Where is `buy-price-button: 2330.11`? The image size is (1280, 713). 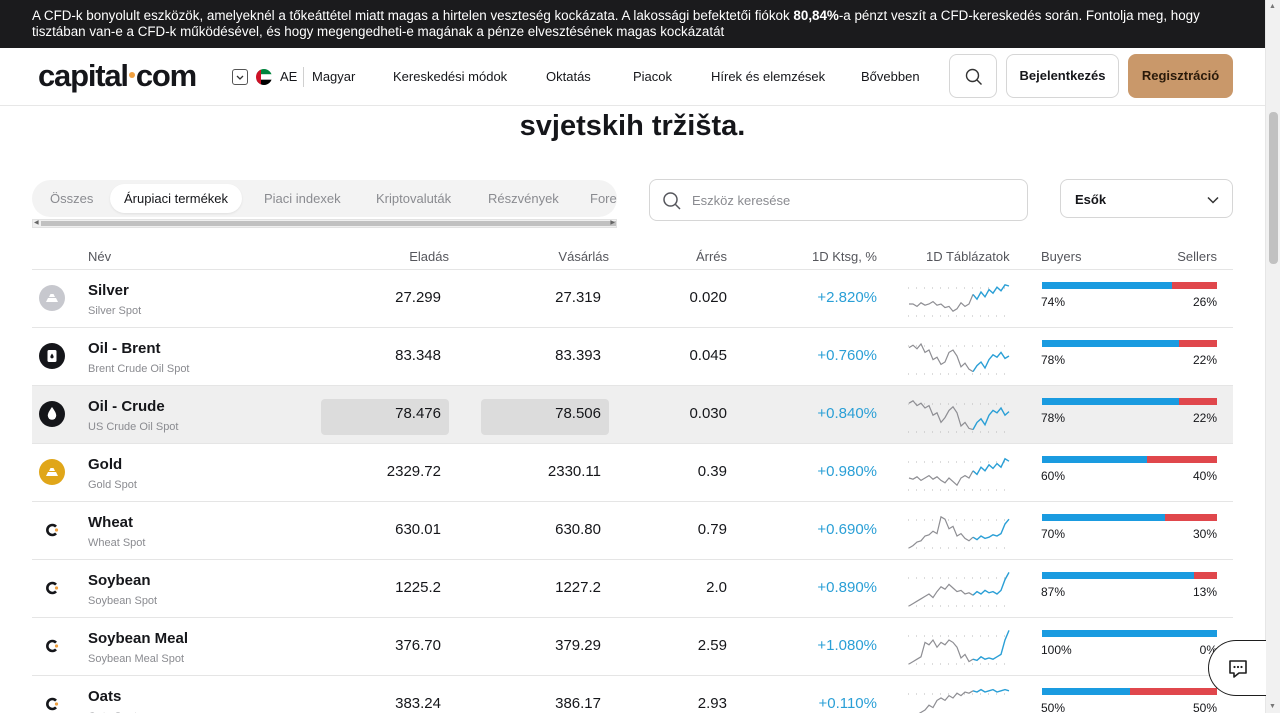
buy-price-button: 2330.11 is located at coordinates (545, 477).